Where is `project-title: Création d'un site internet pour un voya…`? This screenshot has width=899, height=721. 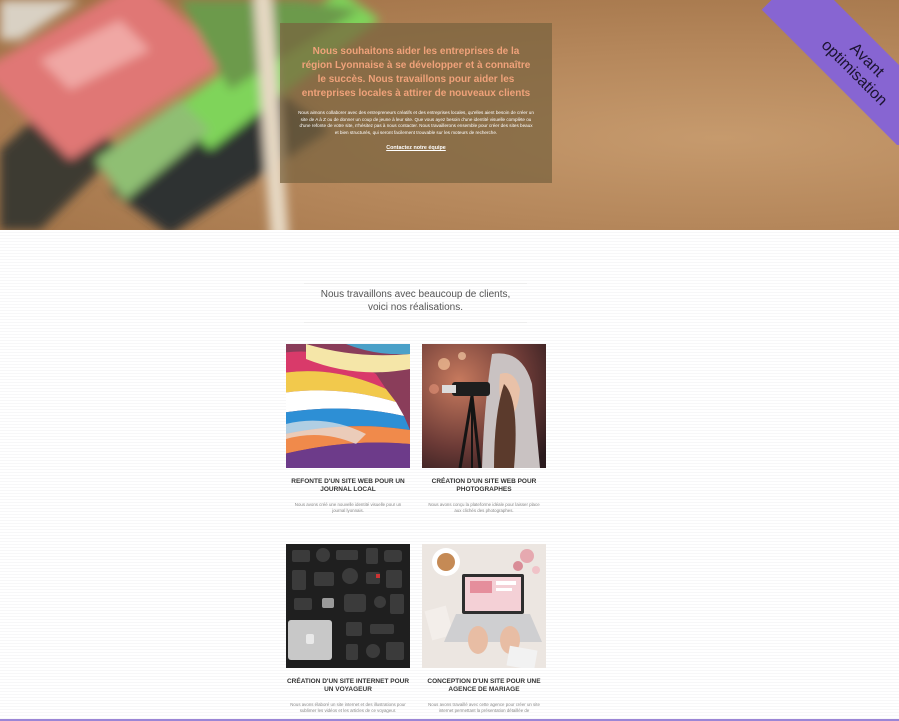 project-title: Création d'un site internet pour un voya… is located at coordinates (348, 685).